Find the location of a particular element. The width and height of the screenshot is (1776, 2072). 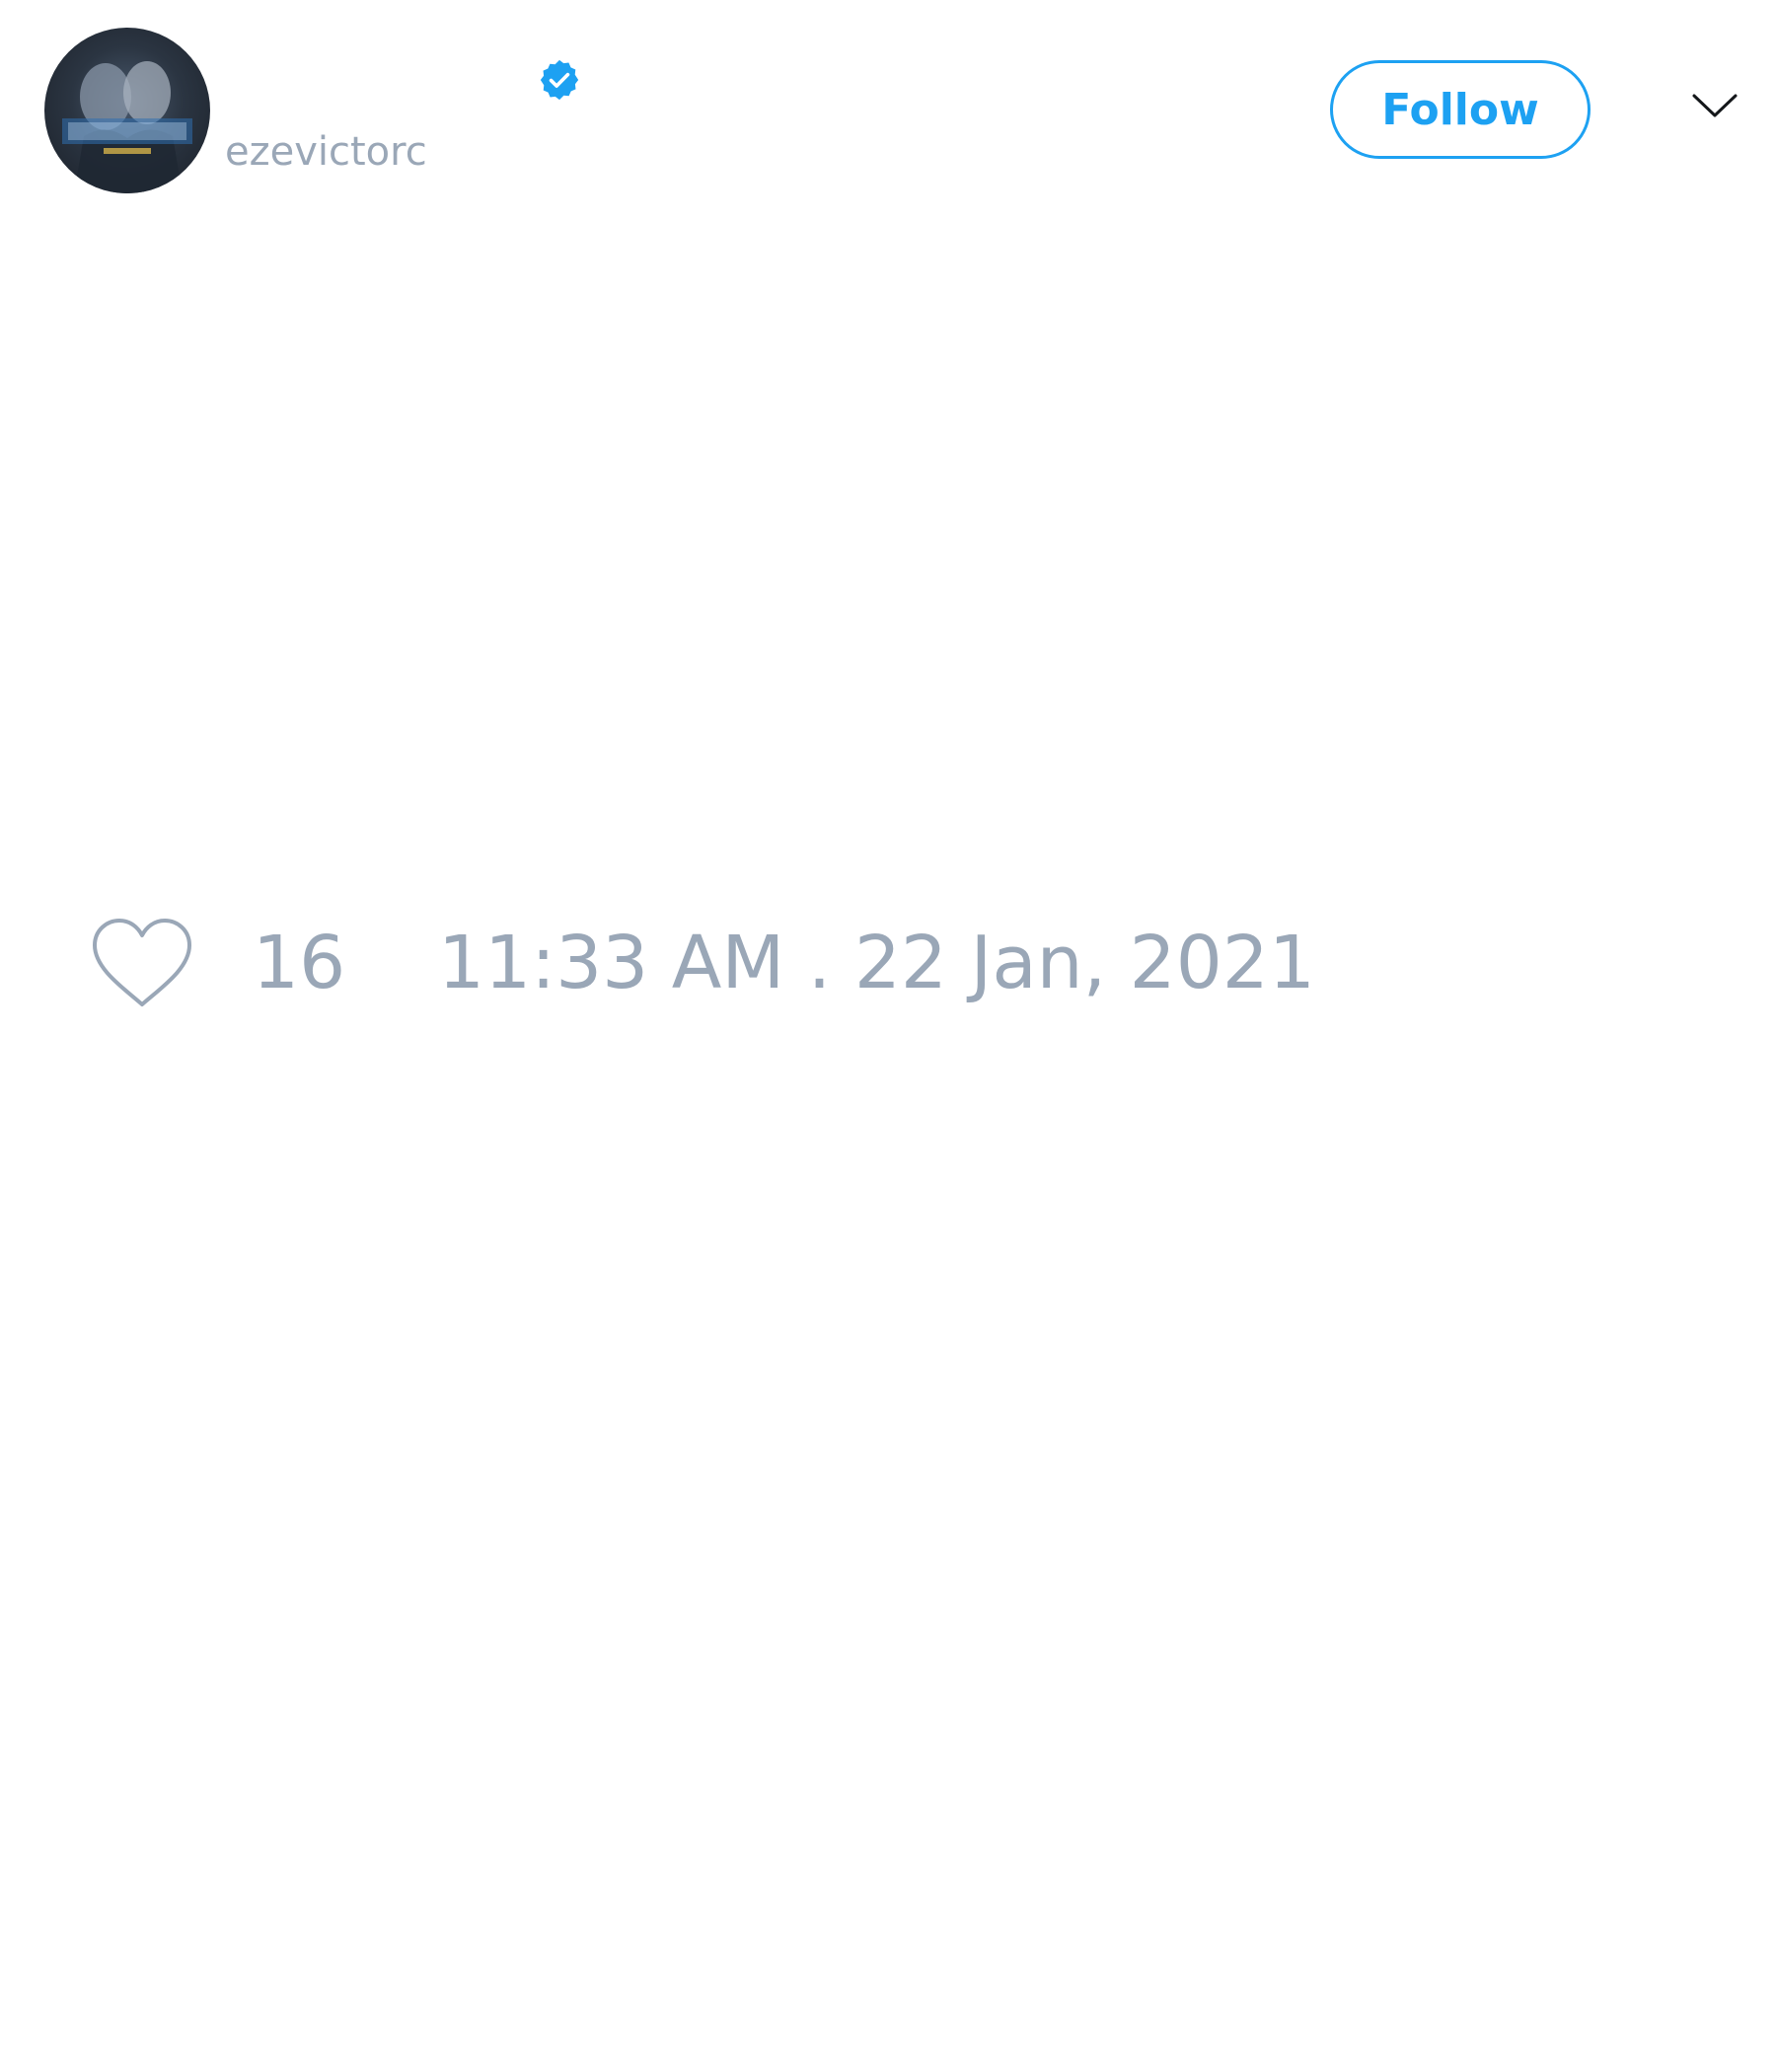

follow-button: Follow is located at coordinates (1461, 110).